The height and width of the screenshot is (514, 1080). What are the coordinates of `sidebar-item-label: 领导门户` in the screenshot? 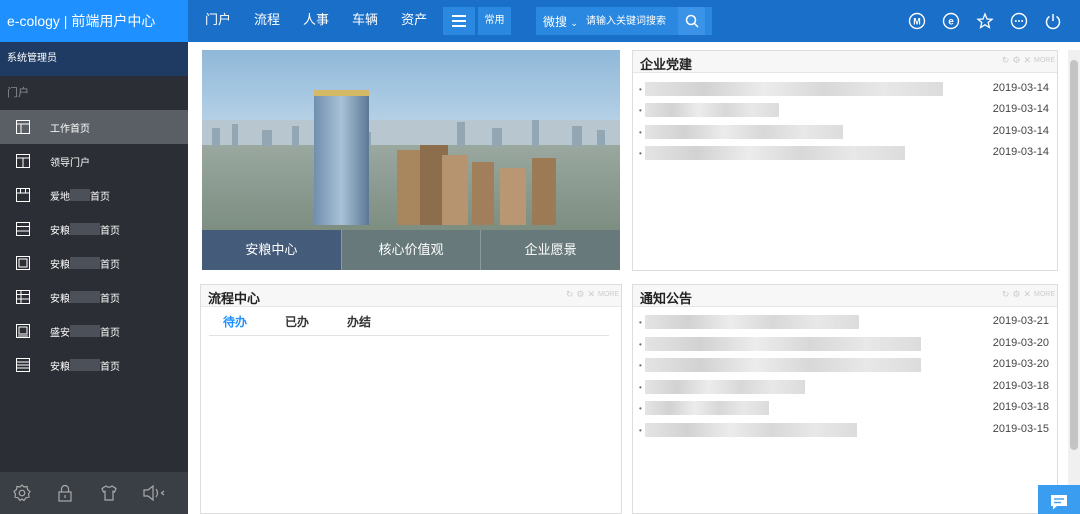 It's located at (70, 163).